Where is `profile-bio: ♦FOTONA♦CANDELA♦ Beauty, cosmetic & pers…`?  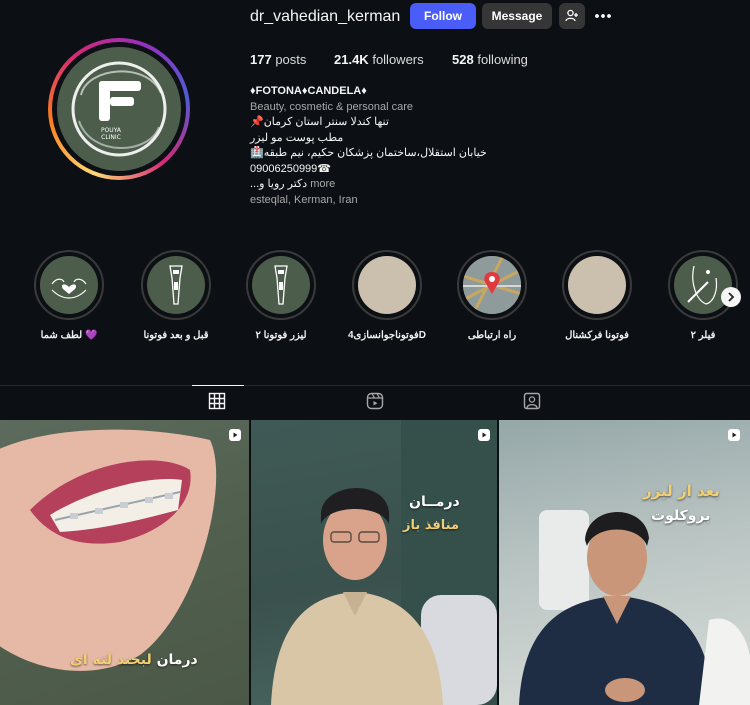 profile-bio: ♦FOTONA♦CANDELA♦ Beauty, cosmetic & pers… is located at coordinates (375, 146).